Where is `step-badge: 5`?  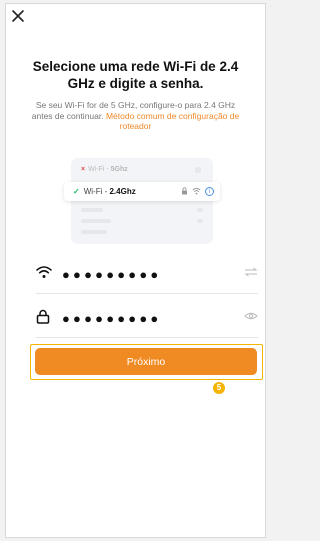 step-badge: 5 is located at coordinates (219, 388).